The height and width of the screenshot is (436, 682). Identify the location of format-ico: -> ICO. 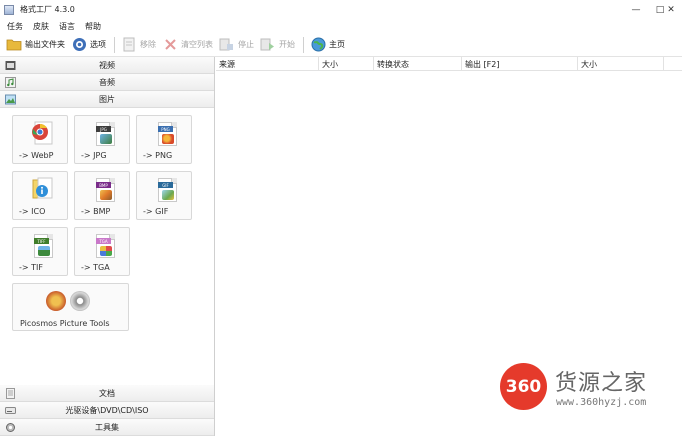
(40, 195).